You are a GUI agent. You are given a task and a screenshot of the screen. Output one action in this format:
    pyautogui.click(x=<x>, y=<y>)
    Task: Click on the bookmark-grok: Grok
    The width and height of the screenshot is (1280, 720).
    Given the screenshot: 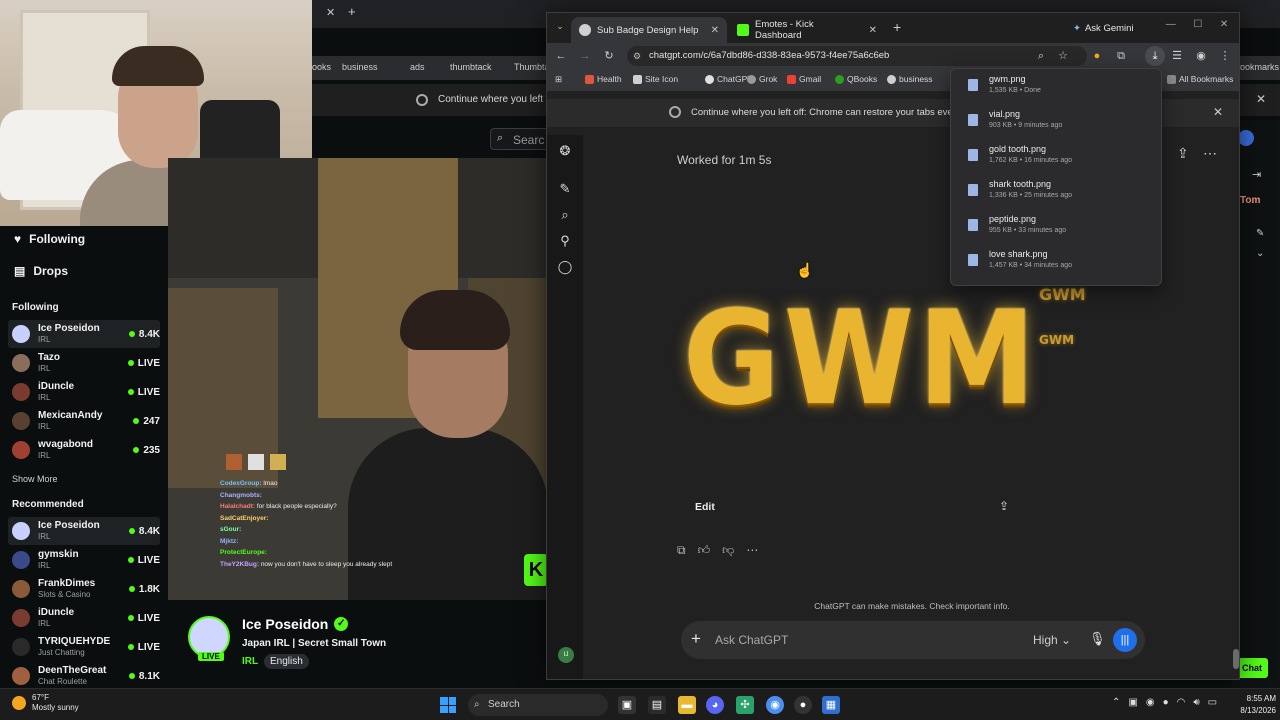 What is the action you would take?
    pyautogui.click(x=762, y=79)
    